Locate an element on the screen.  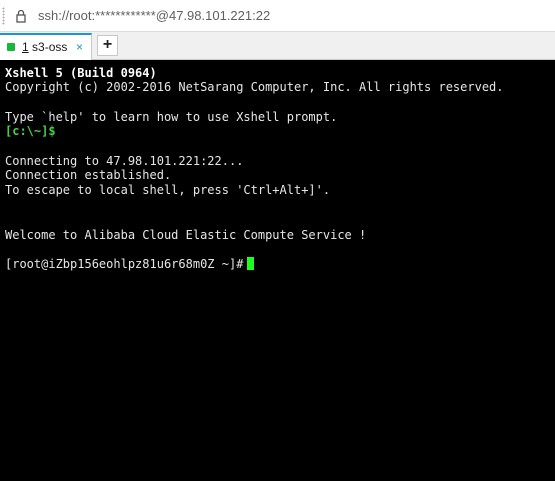
terminal-line: Connection established. is located at coordinates (88, 175).